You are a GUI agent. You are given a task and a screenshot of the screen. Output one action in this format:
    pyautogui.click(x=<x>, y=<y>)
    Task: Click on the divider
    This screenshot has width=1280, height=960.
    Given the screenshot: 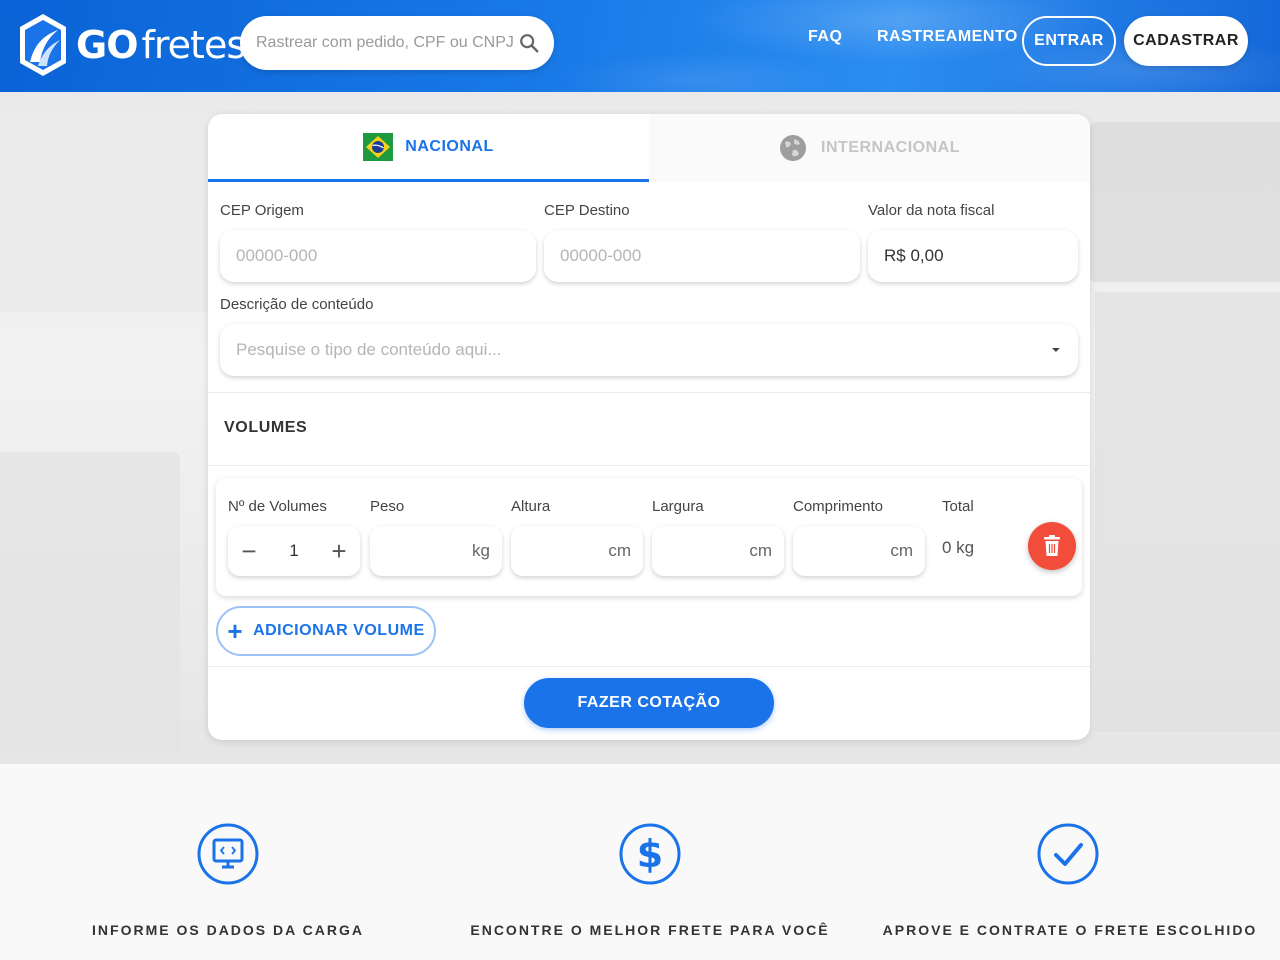 What is the action you would take?
    pyautogui.click(x=649, y=666)
    